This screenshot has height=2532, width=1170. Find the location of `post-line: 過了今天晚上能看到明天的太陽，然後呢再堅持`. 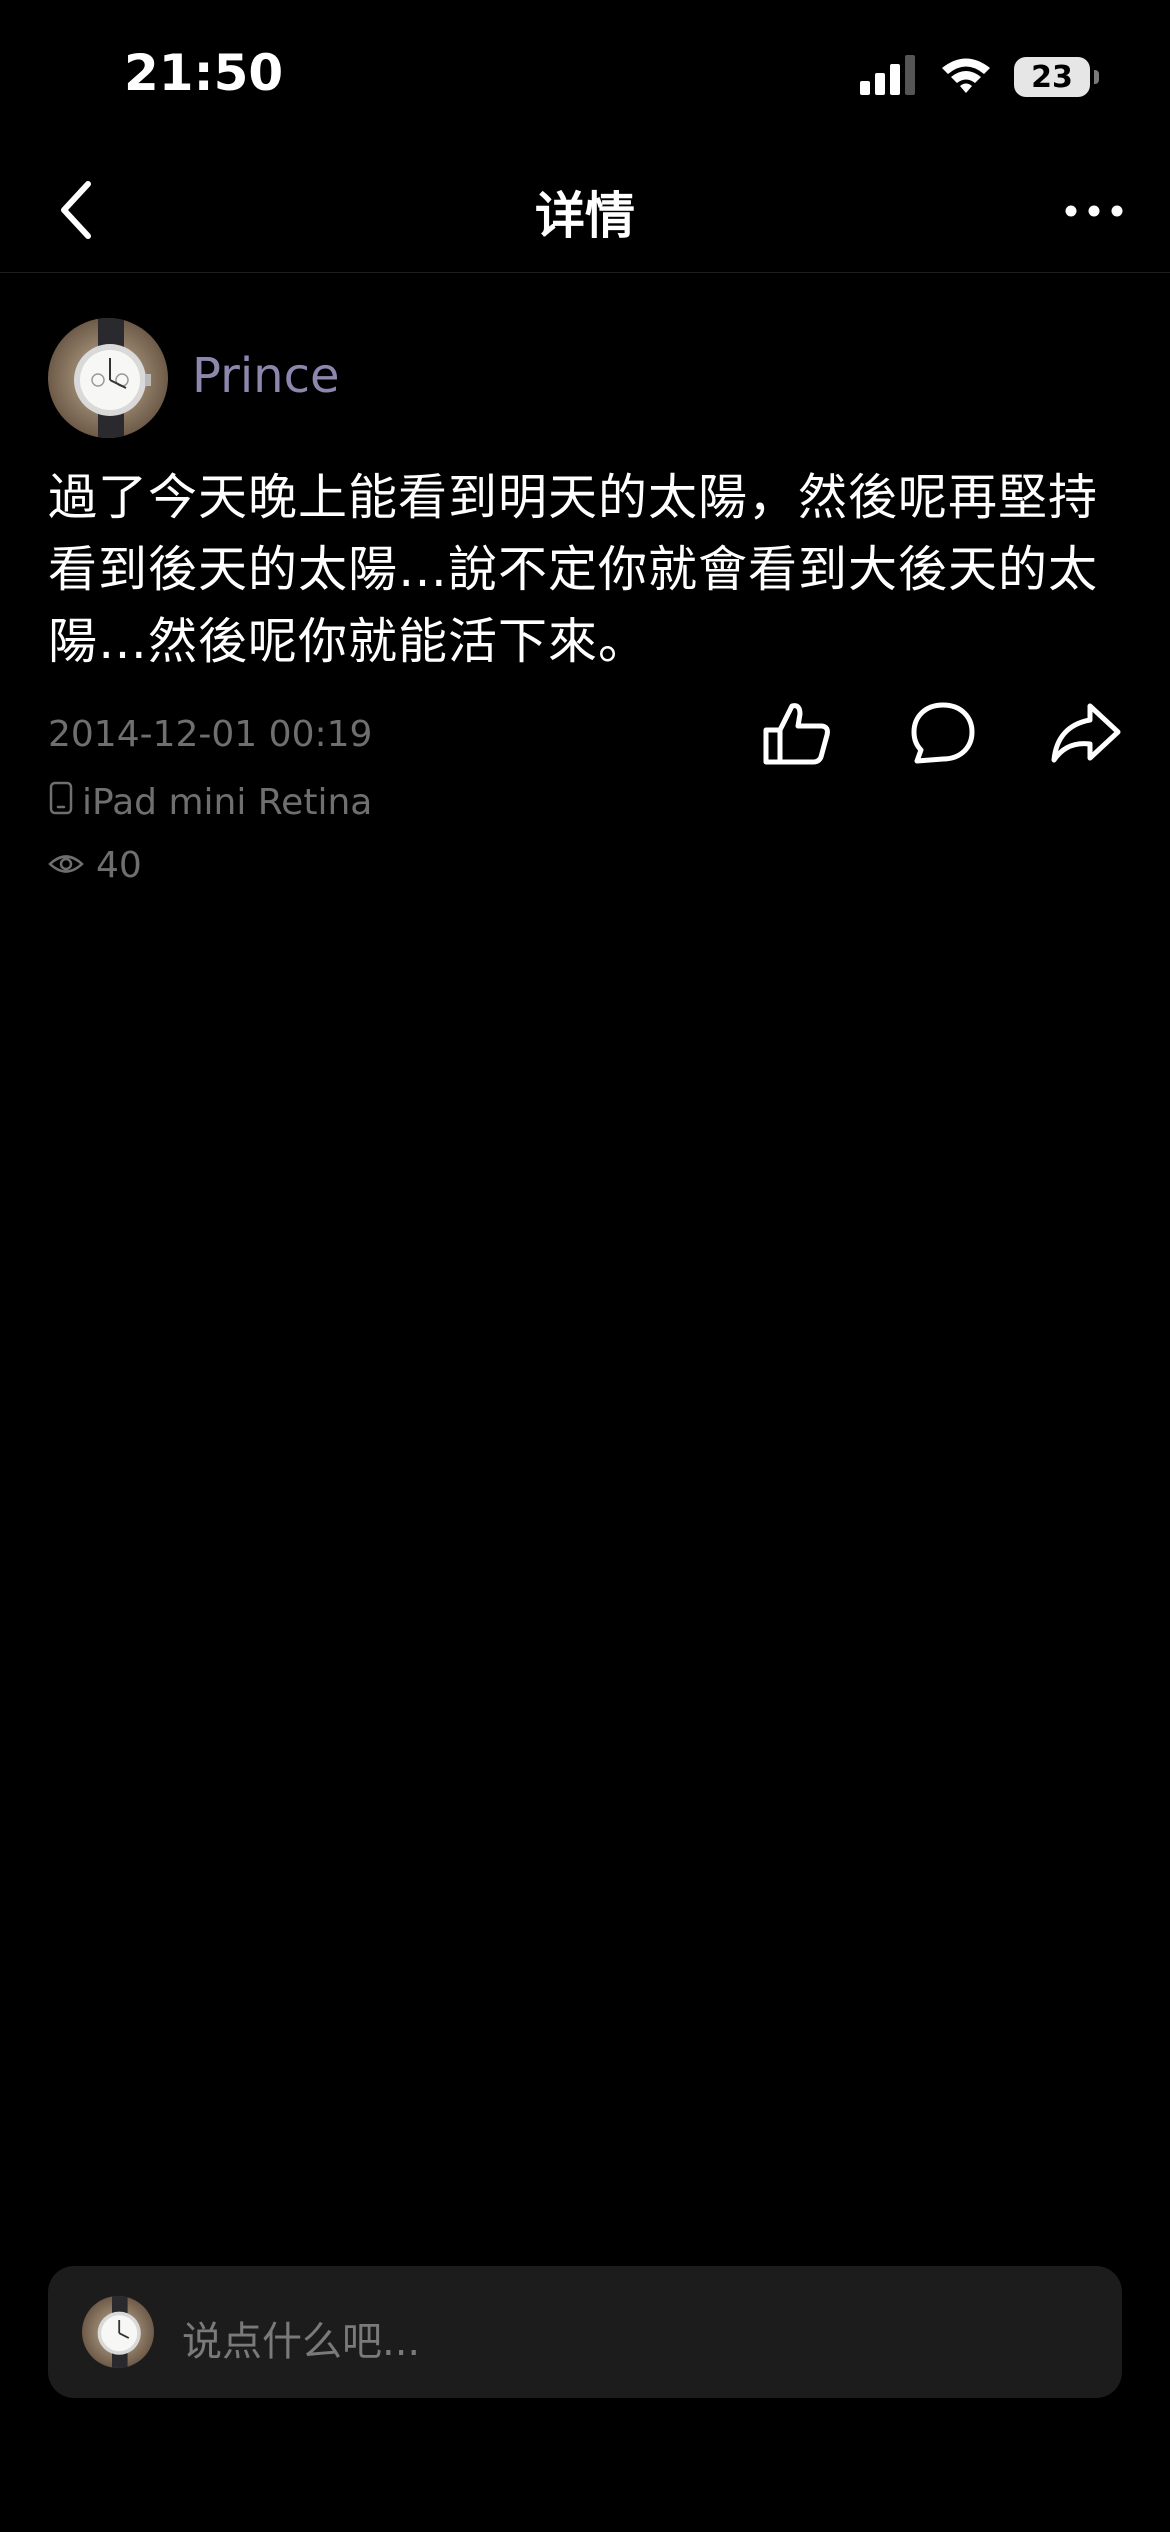

post-line: 過了今天晚上能看到明天的太陽，然後呢再堅持 is located at coordinates (573, 497).